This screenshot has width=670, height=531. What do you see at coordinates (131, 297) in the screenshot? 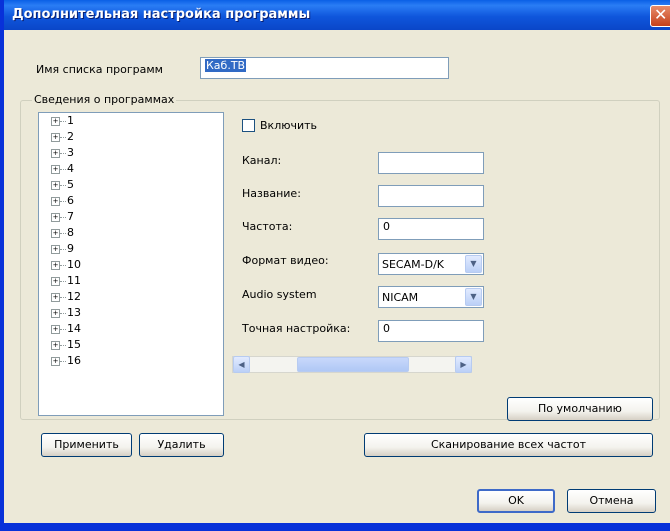
I see `tree-item: +12` at bounding box center [131, 297].